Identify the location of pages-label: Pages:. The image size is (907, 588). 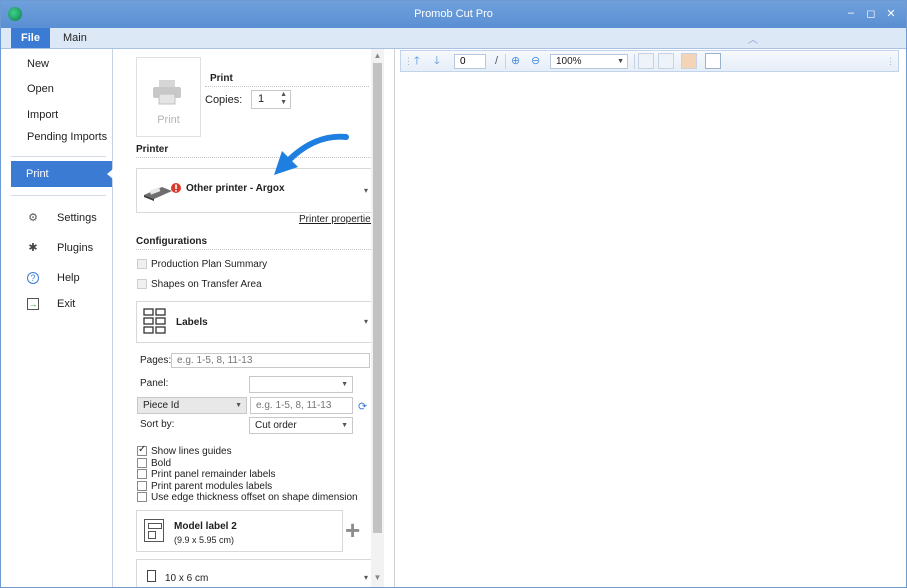
(156, 360).